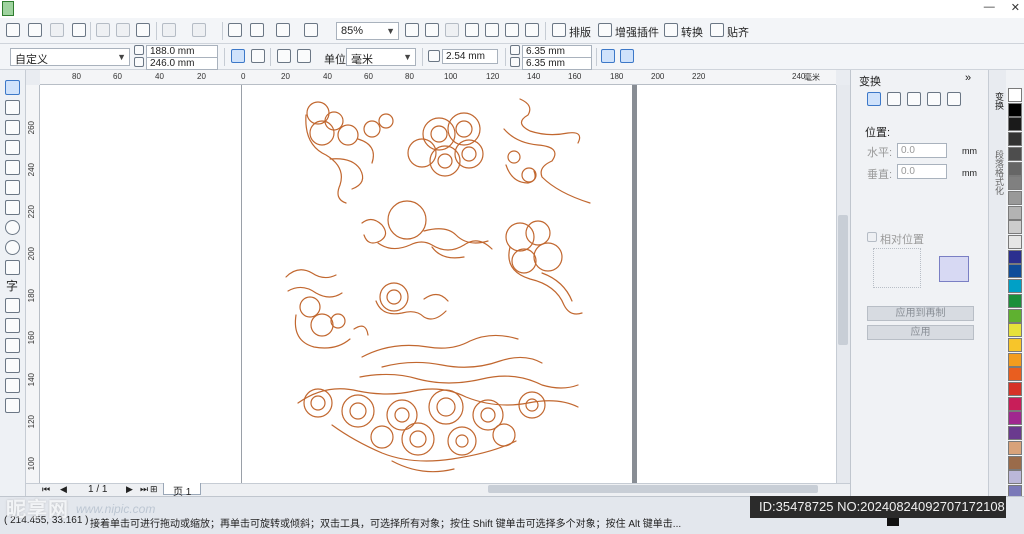  I want to click on page-size-select: 自定义 ▼, so click(70, 57).